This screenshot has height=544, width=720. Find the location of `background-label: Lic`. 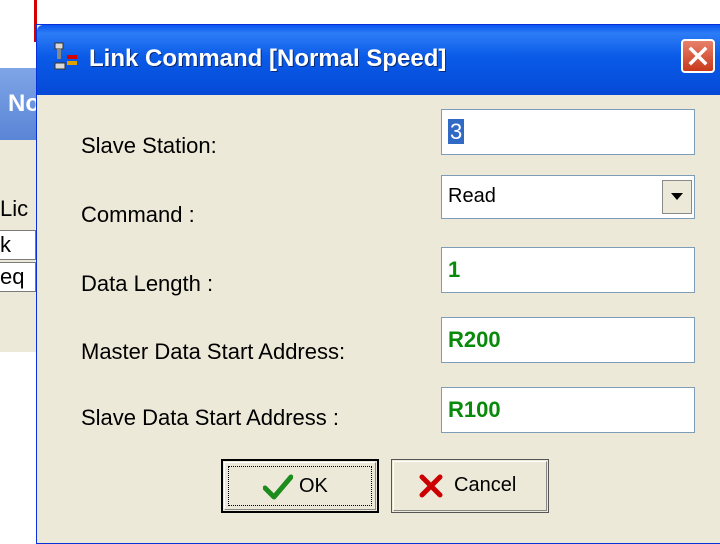

background-label: Lic is located at coordinates (14, 208).